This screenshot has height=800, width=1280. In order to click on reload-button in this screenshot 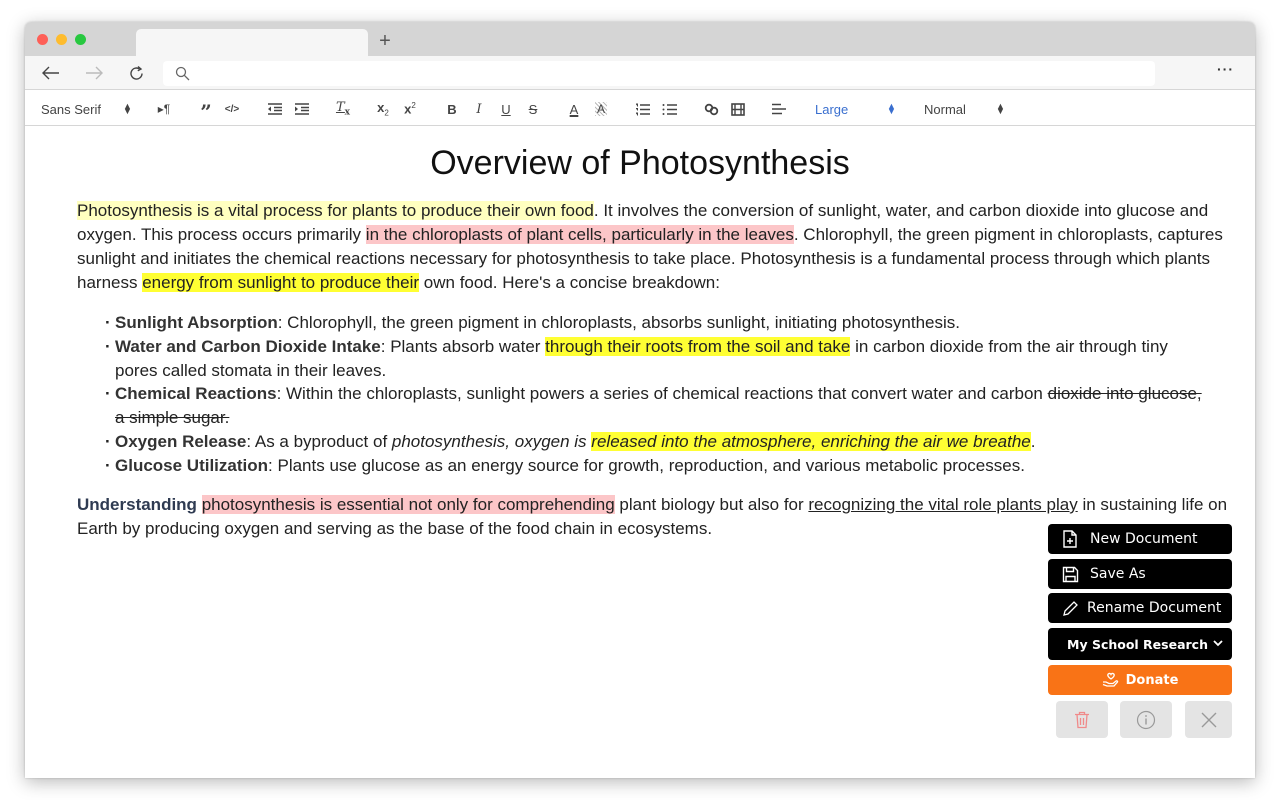, I will do `click(136, 73)`.